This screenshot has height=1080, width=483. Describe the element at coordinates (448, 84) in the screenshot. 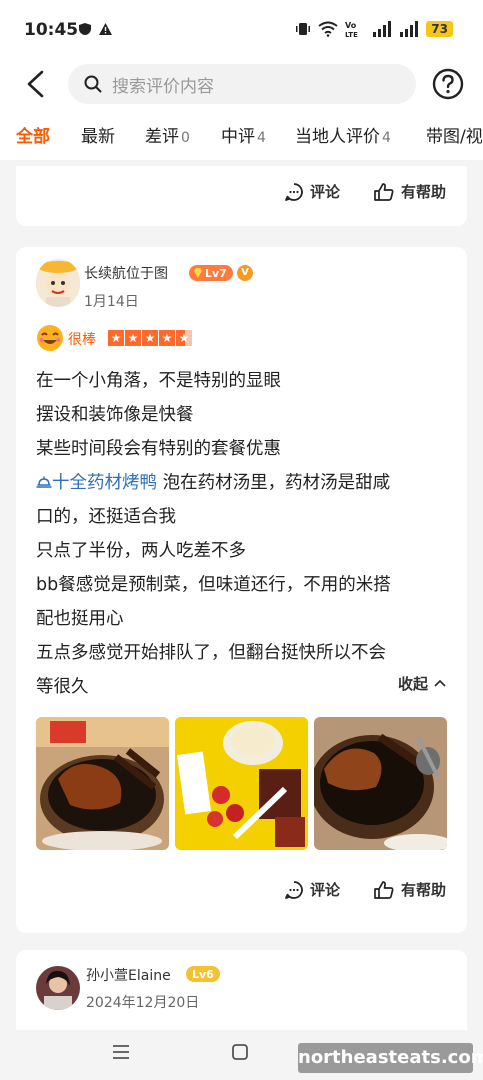

I see `help-icon` at that location.